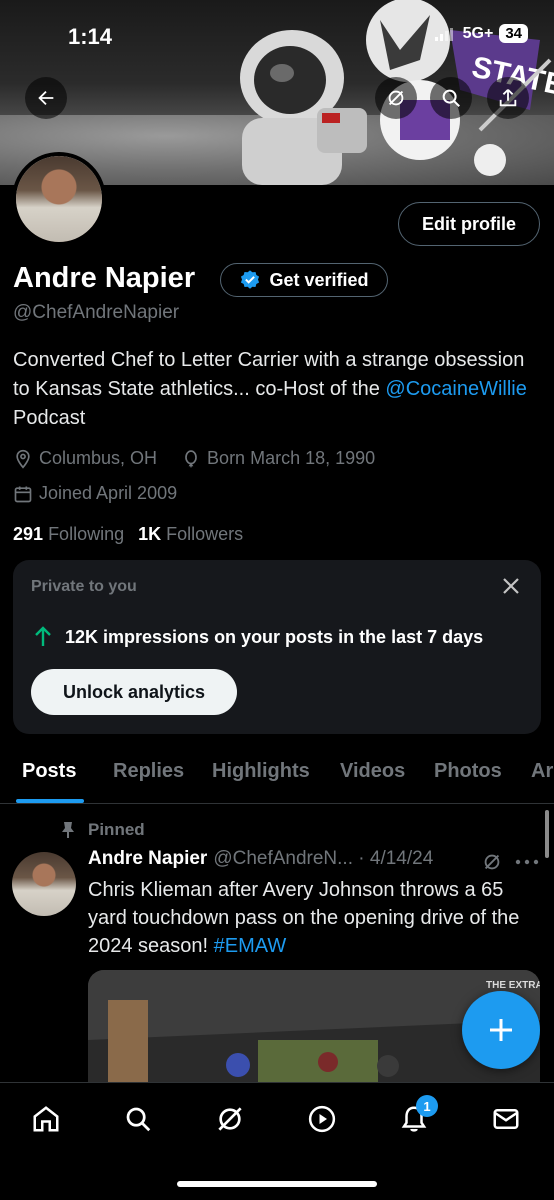 The image size is (554, 1200). I want to click on home-icon, so click(46, 1119).